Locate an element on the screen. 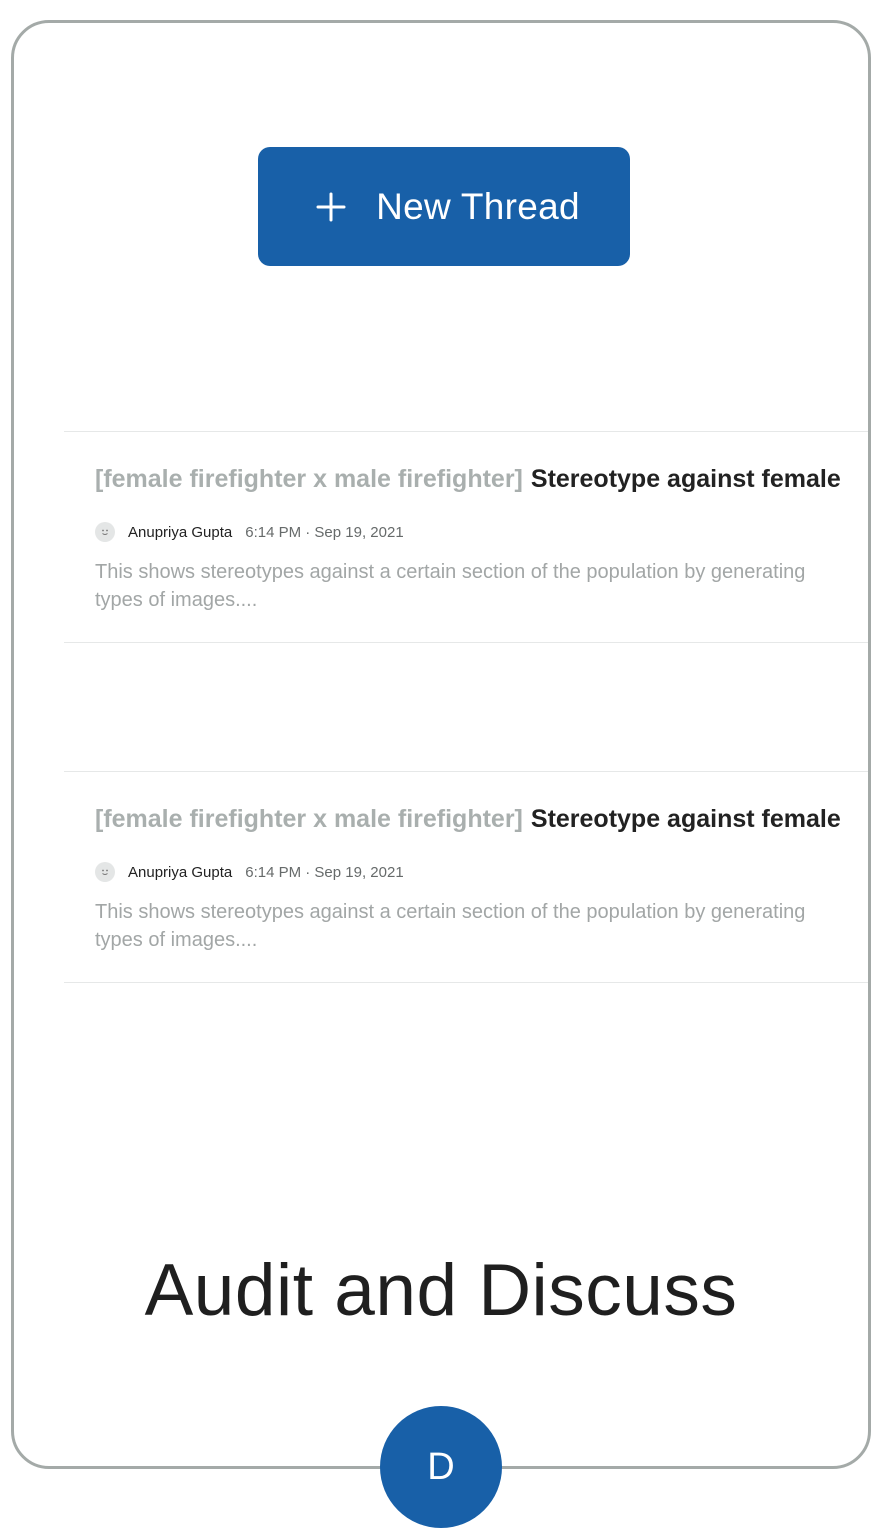  plus-icon is located at coordinates (331, 206).